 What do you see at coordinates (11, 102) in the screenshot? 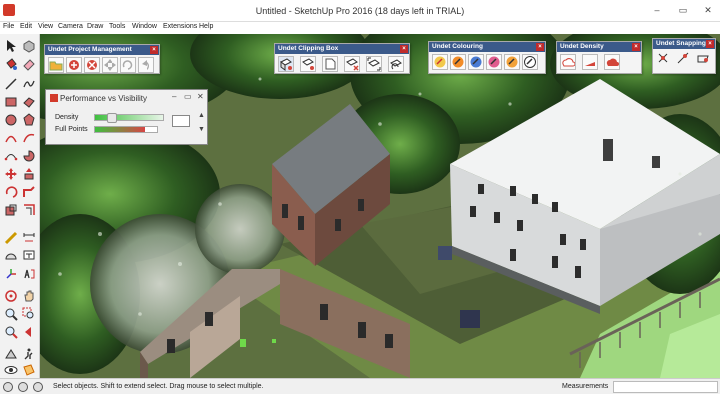
I see `rectangle-icon` at bounding box center [11, 102].